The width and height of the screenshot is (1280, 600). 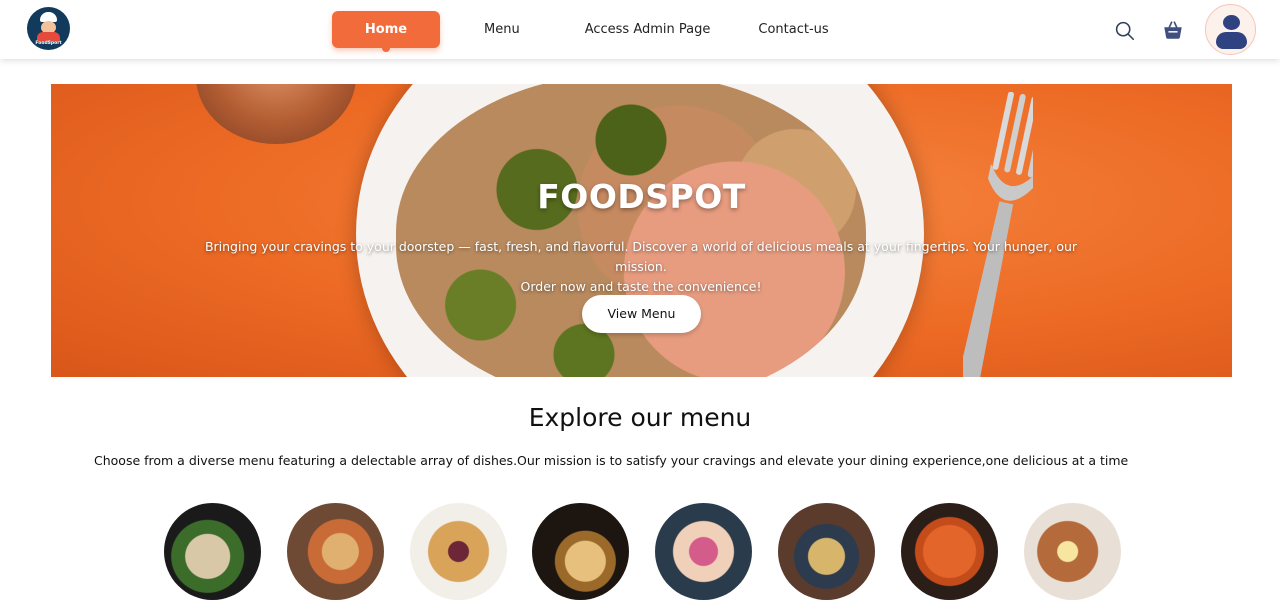 What do you see at coordinates (212, 551) in the screenshot?
I see `menu-category-salad` at bounding box center [212, 551].